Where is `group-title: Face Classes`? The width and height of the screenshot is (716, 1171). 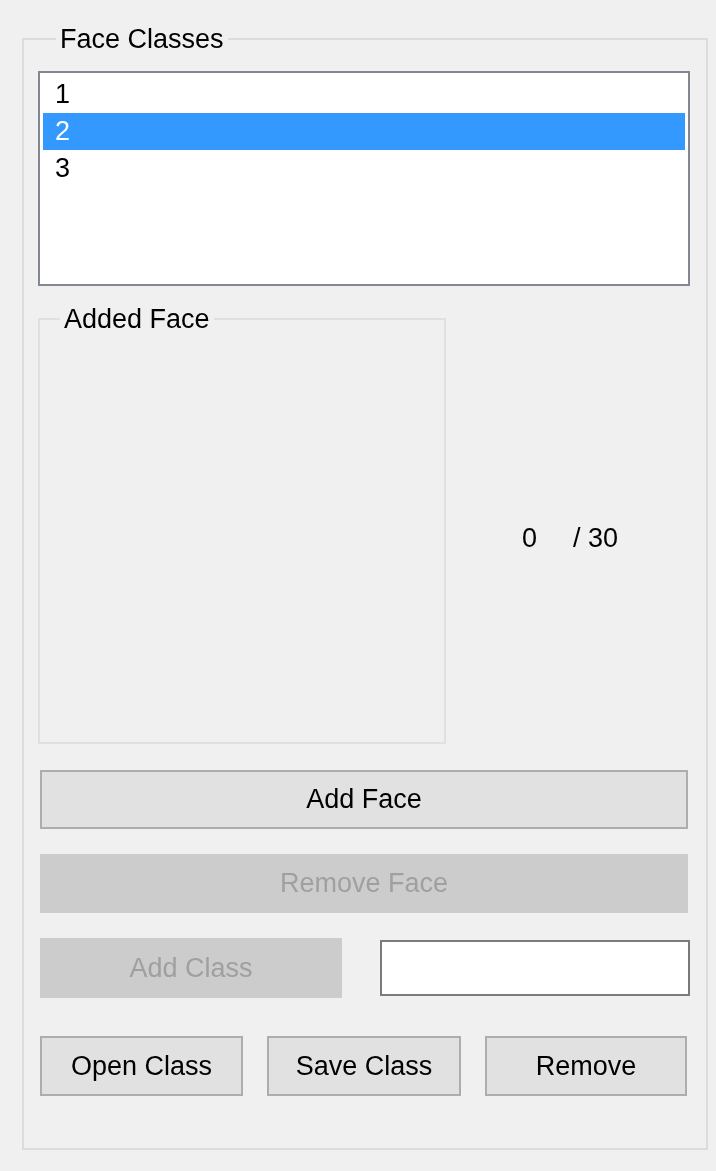
group-title: Face Classes is located at coordinates (142, 39).